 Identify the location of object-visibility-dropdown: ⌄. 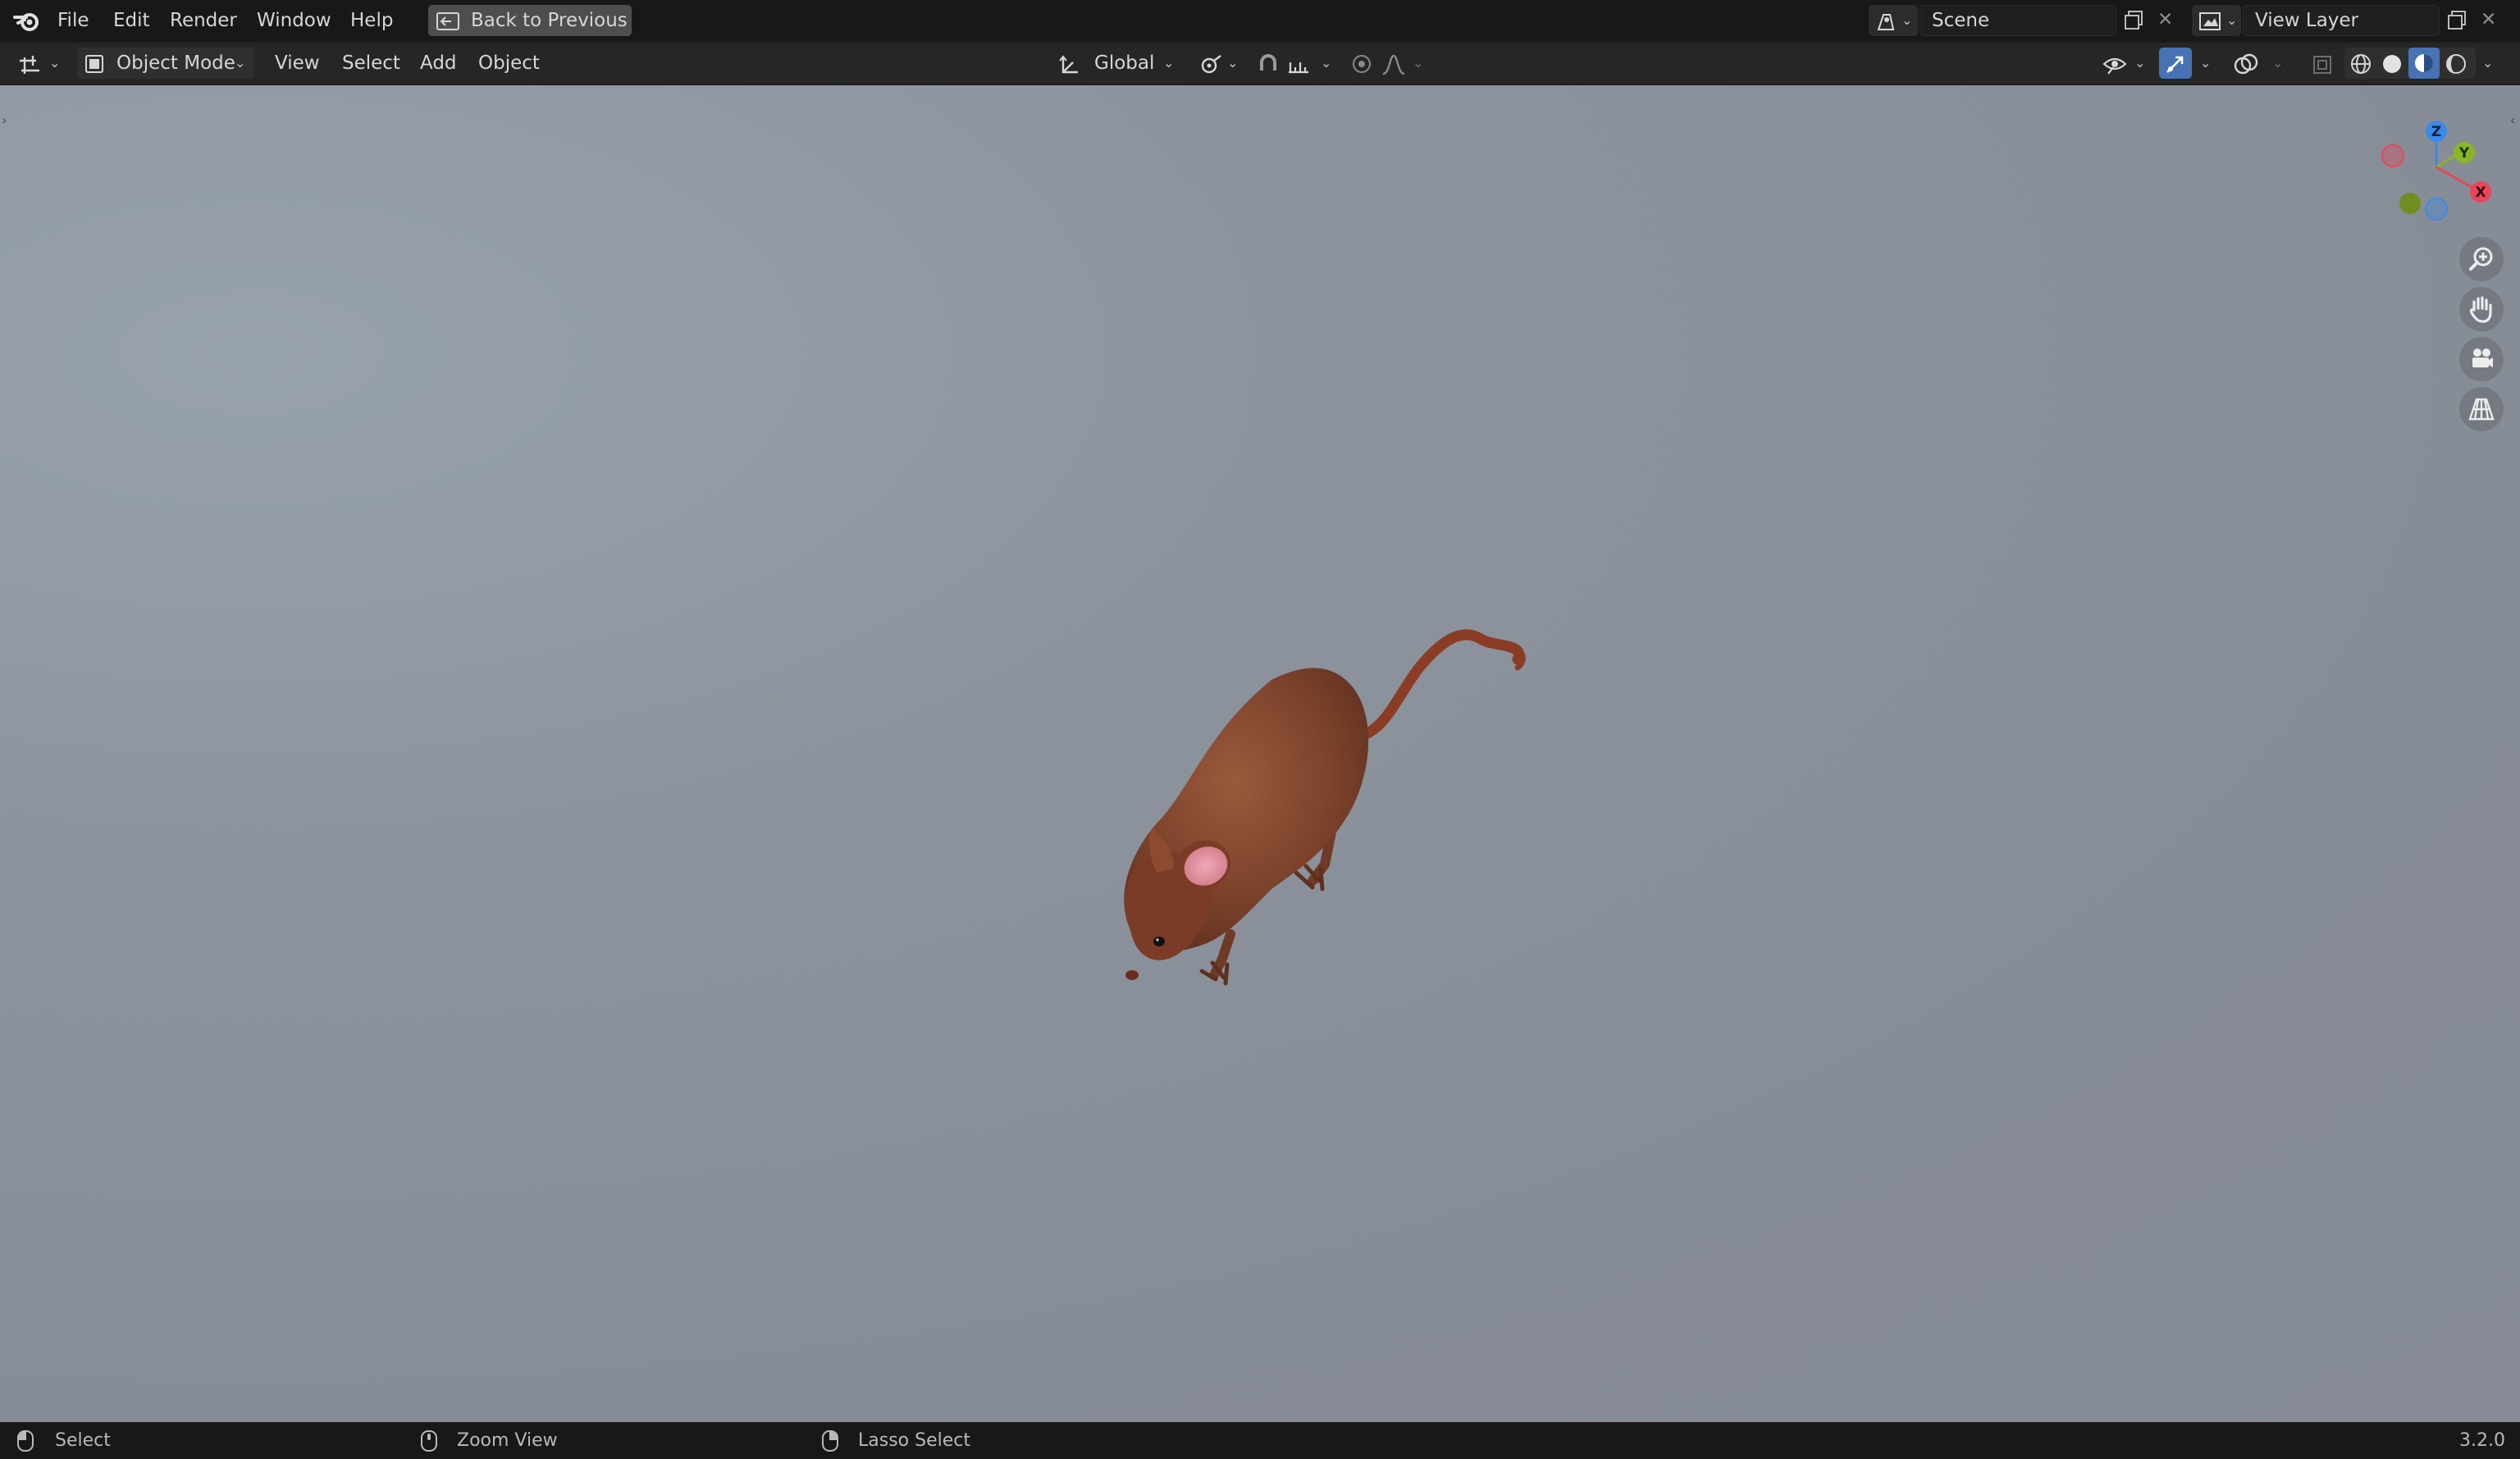
(2124, 63).